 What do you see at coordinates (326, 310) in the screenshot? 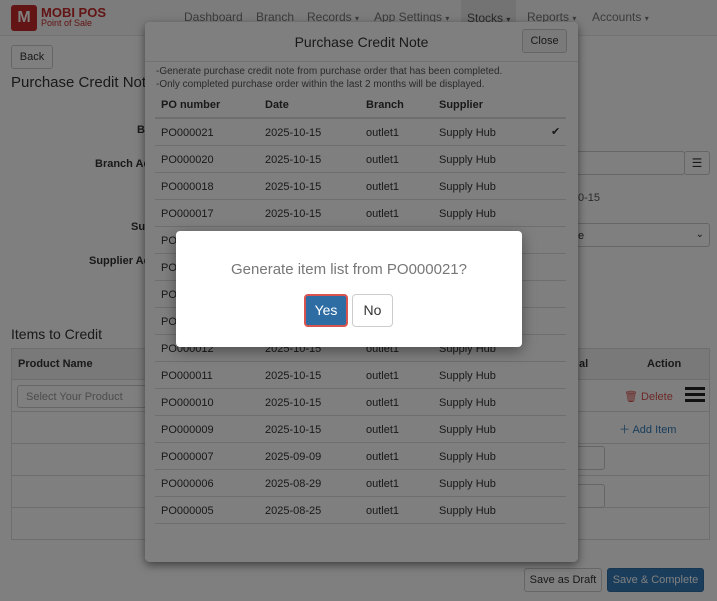
I see `yes-button: Yes` at bounding box center [326, 310].